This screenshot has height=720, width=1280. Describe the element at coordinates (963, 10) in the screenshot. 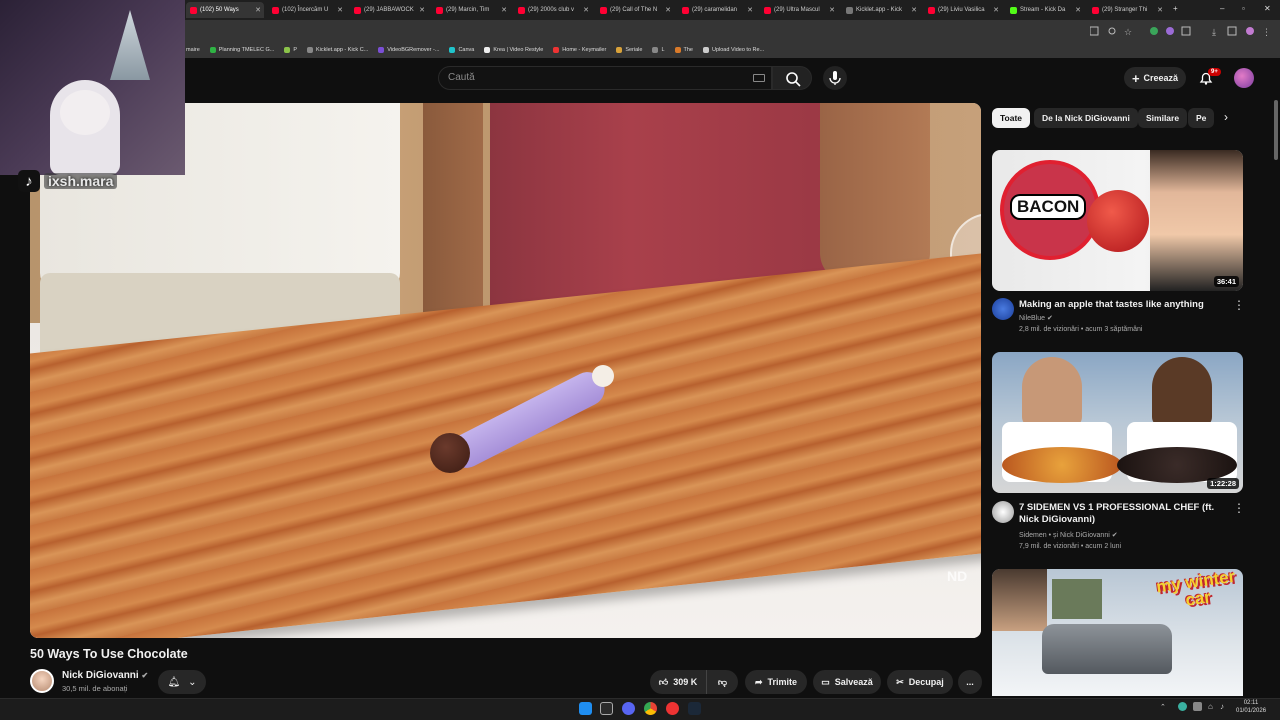

I see `tab-10: (29) Liviu Vasilica ✕` at that location.